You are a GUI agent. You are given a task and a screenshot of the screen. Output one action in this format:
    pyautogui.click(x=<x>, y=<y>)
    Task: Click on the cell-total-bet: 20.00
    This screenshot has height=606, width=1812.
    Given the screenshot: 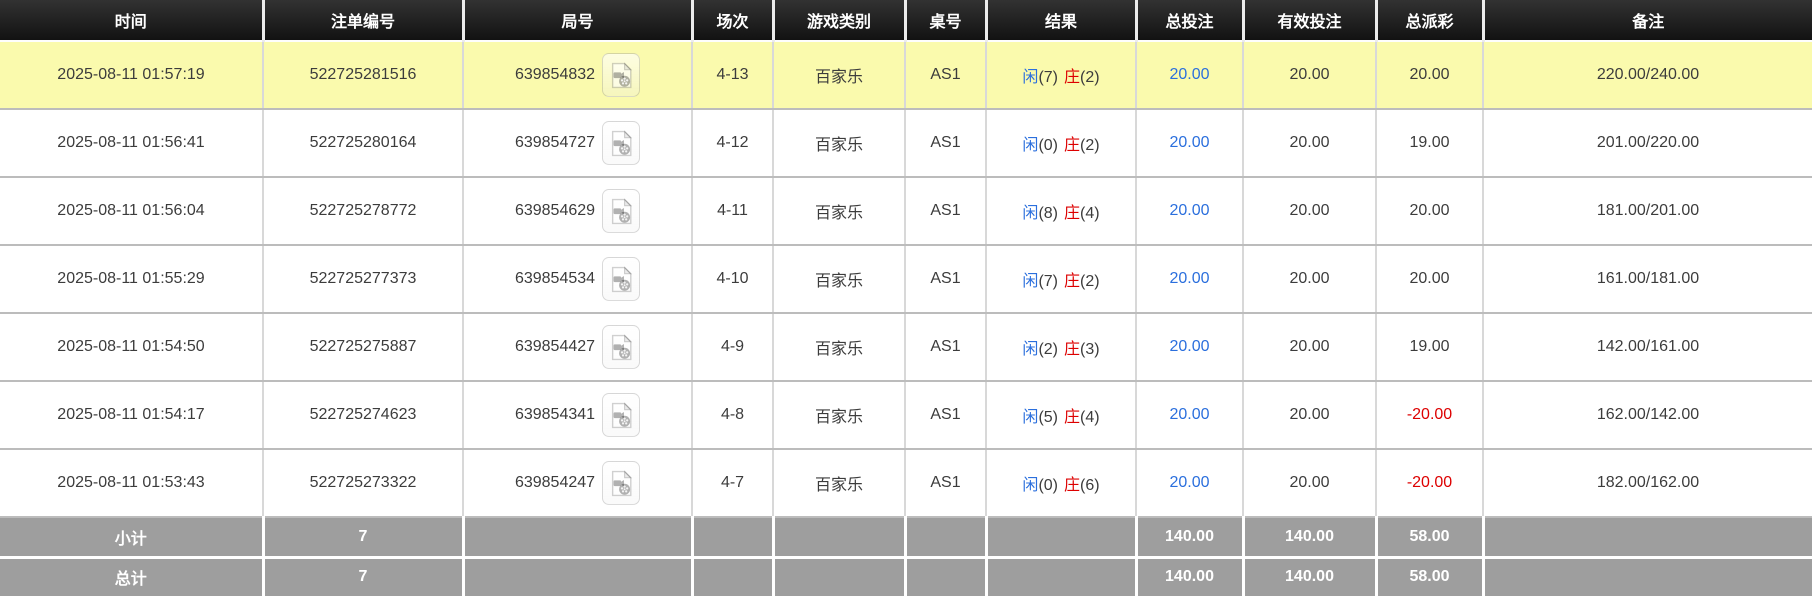 What is the action you would take?
    pyautogui.click(x=1190, y=279)
    